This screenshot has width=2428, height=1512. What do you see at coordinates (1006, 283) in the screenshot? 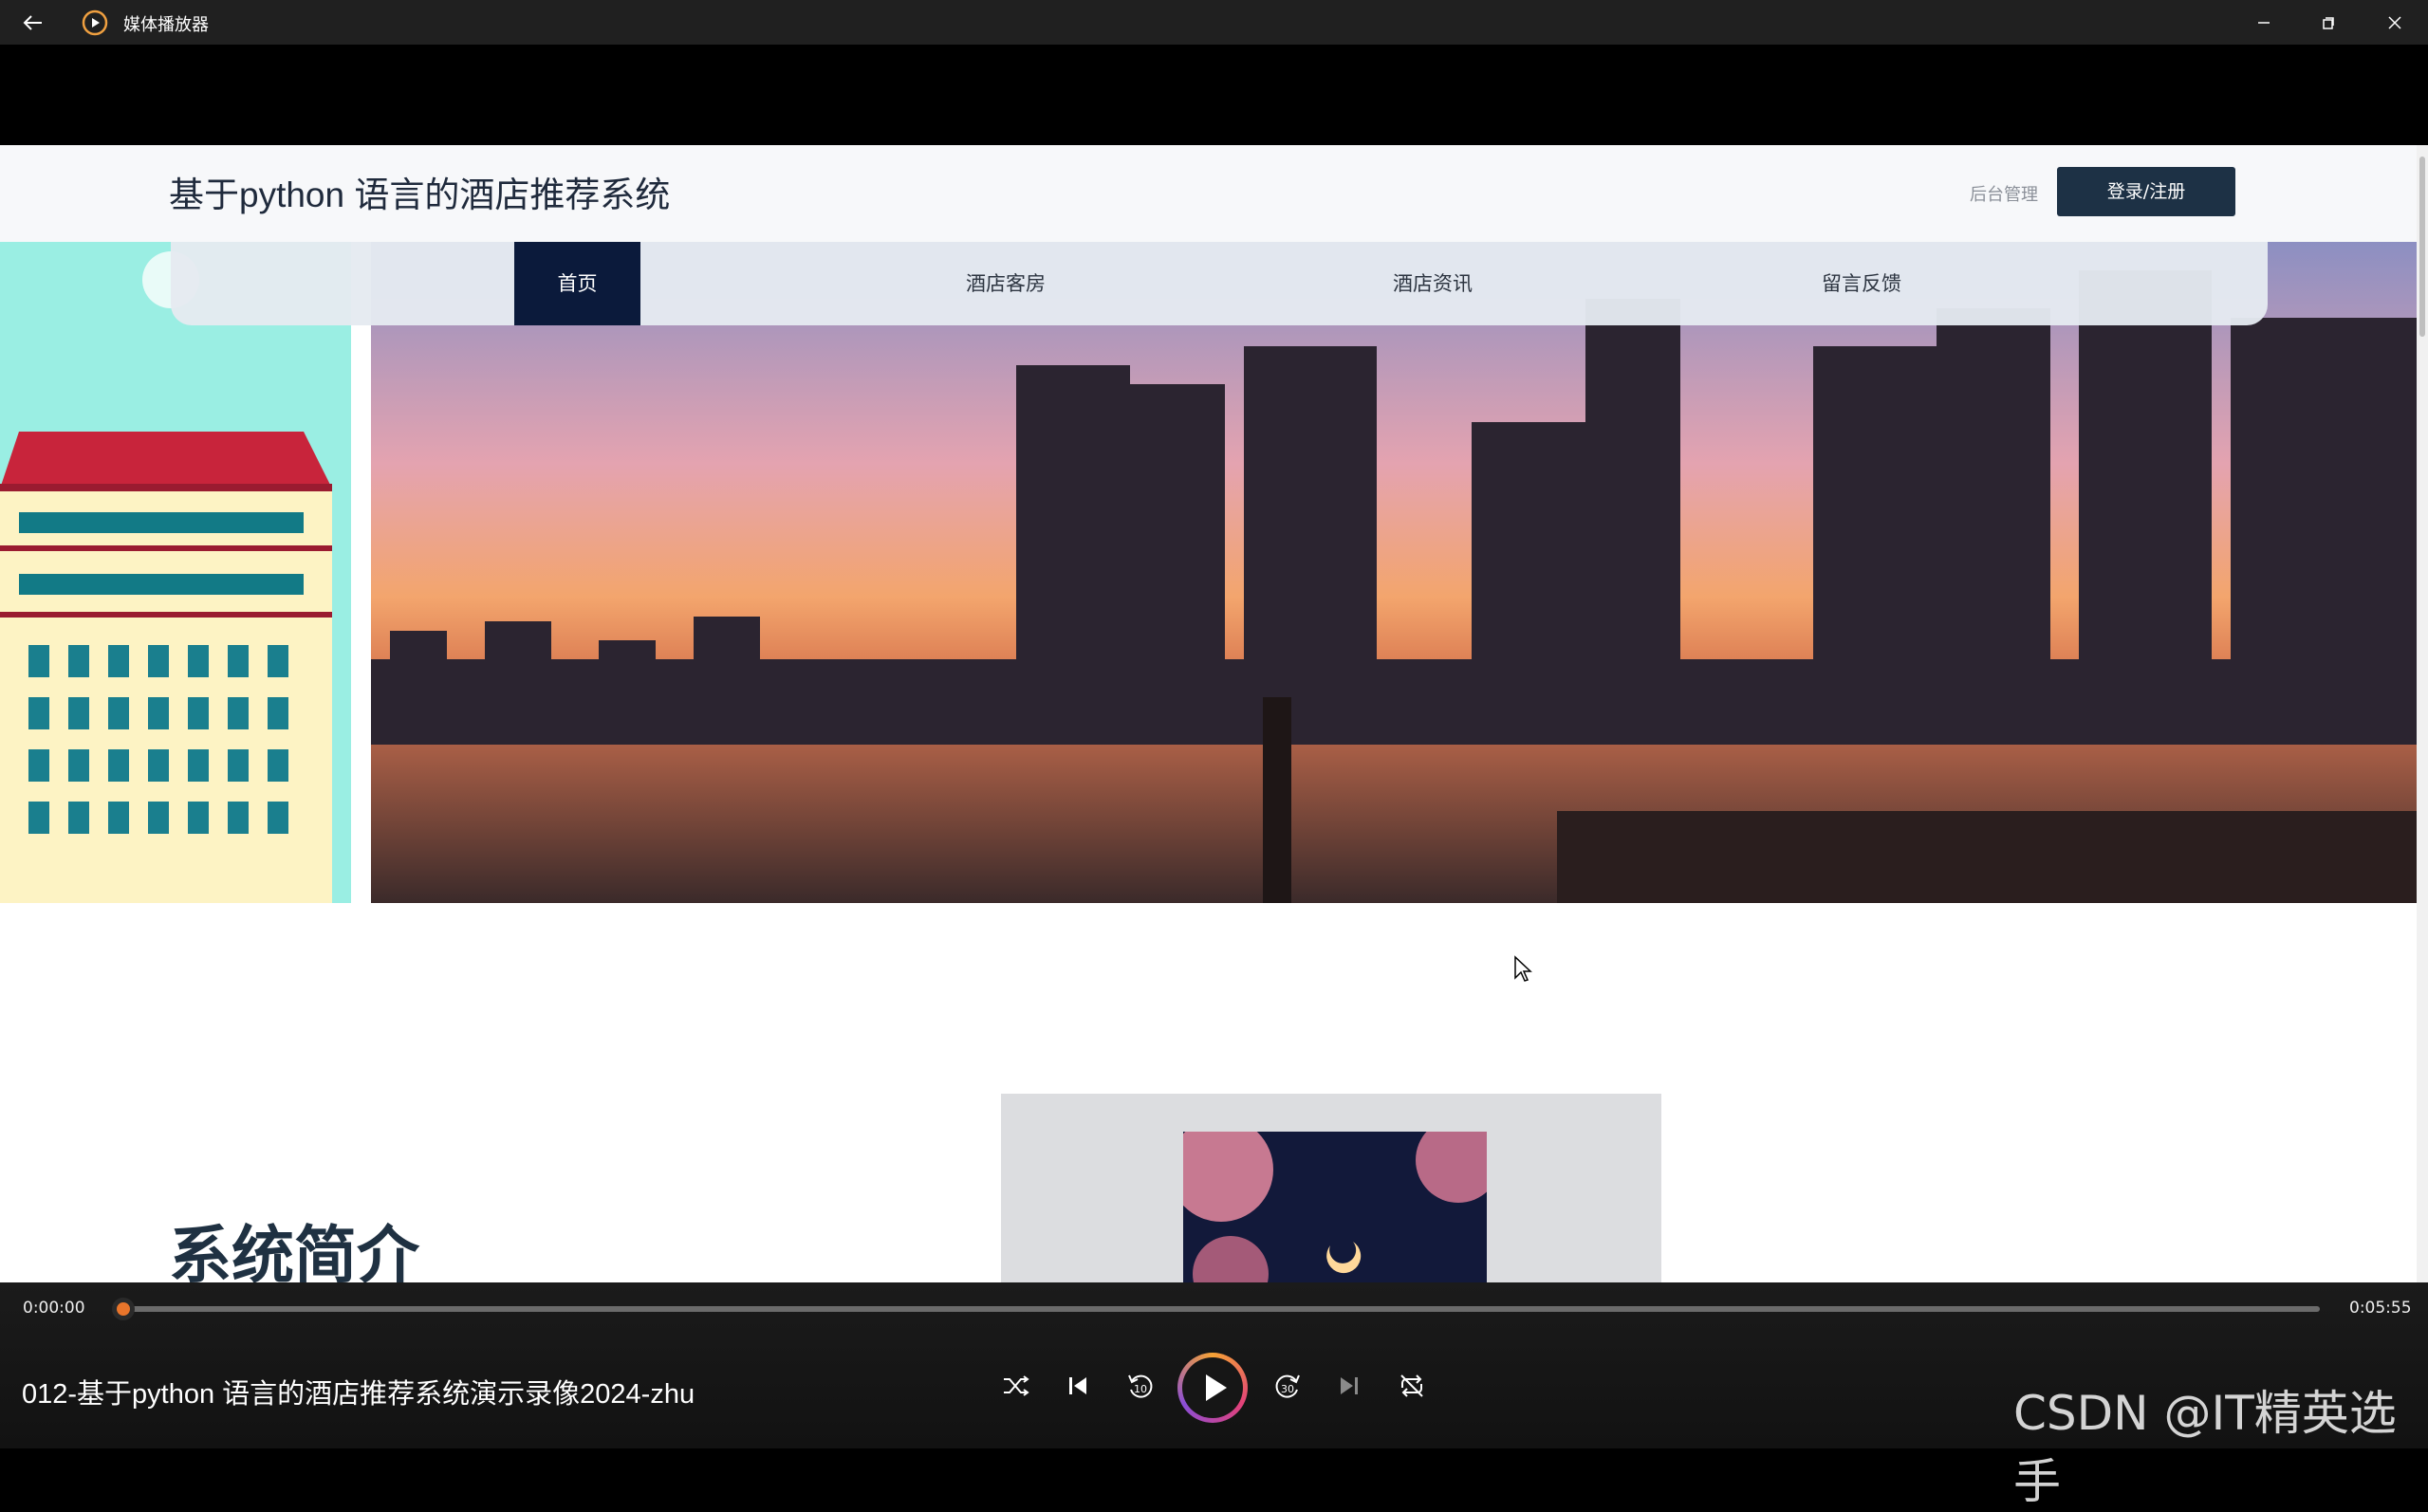
I see `nav-hotel-rooms: 酒店客房` at bounding box center [1006, 283].